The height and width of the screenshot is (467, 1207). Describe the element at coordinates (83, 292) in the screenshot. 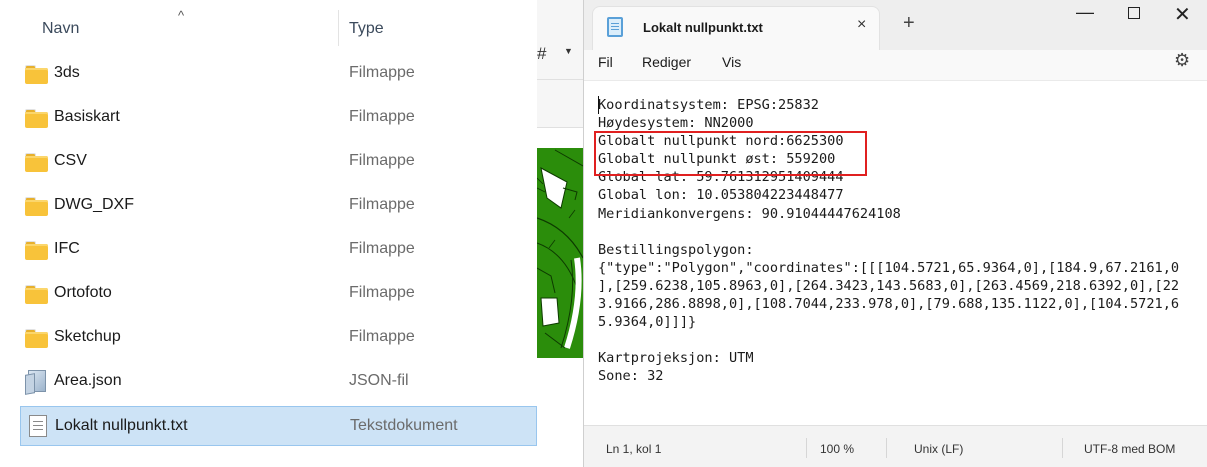

I see `file-name: Ortofoto` at that location.